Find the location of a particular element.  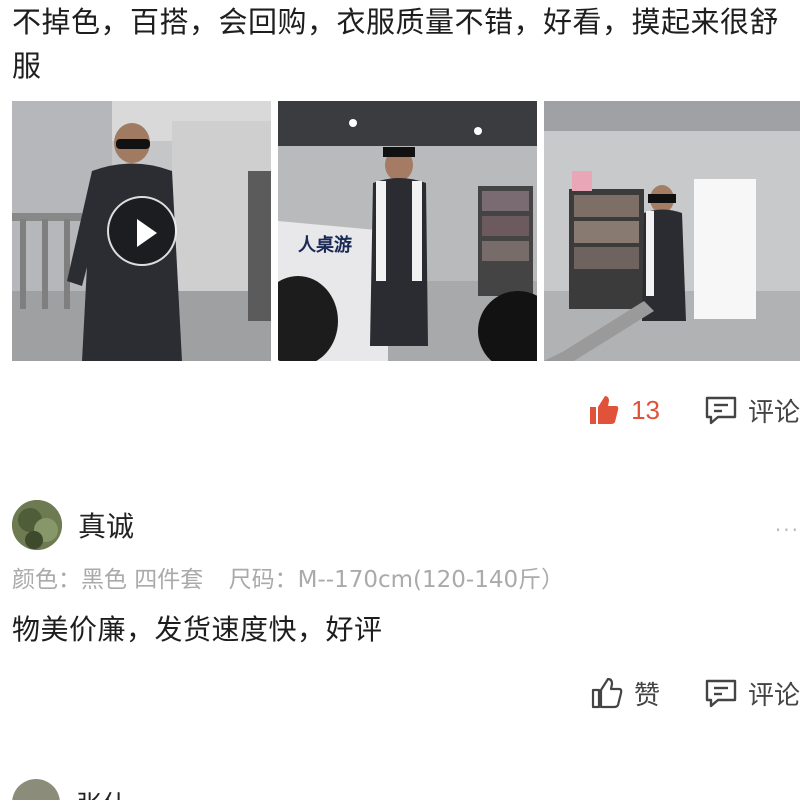

thumbs-up-icon is located at coordinates (607, 693).